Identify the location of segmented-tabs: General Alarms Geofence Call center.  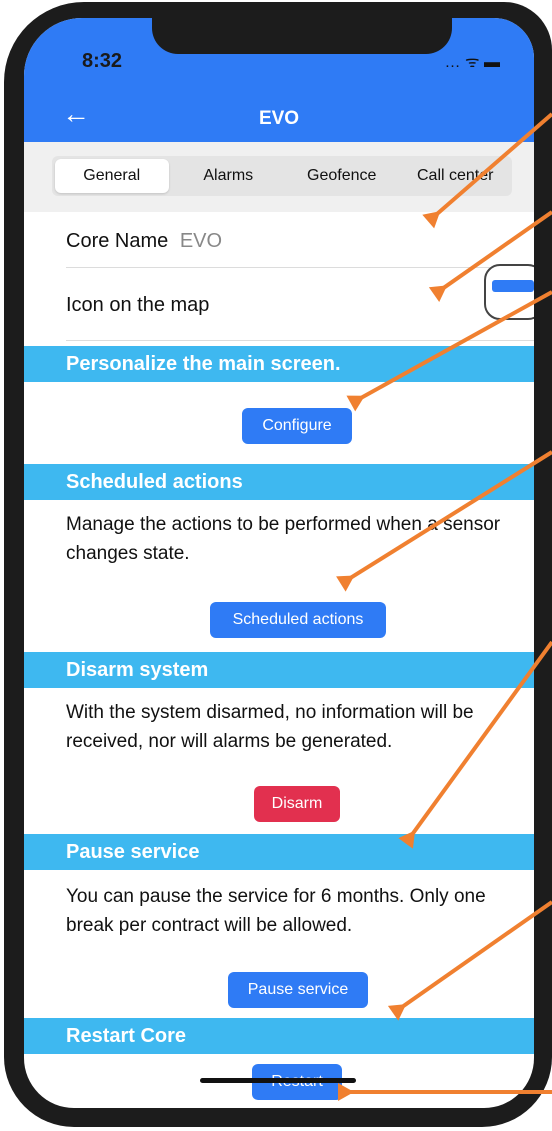
(282, 176).